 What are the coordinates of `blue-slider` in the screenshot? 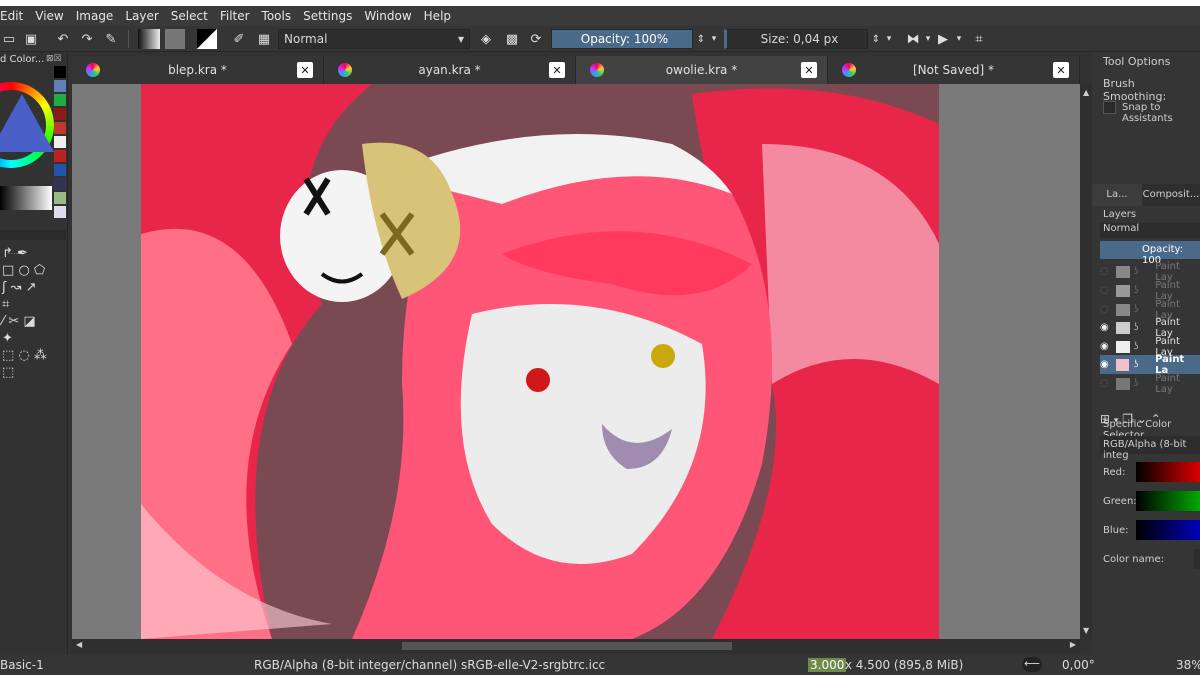 It's located at (1168, 530).